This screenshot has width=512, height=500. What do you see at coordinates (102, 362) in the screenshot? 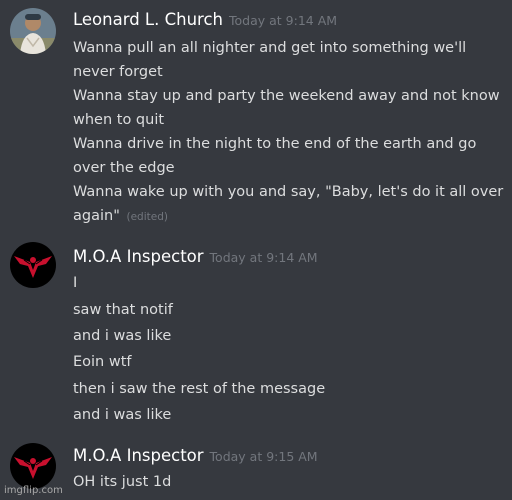
I see `message-line: Eoin wtf` at bounding box center [102, 362].